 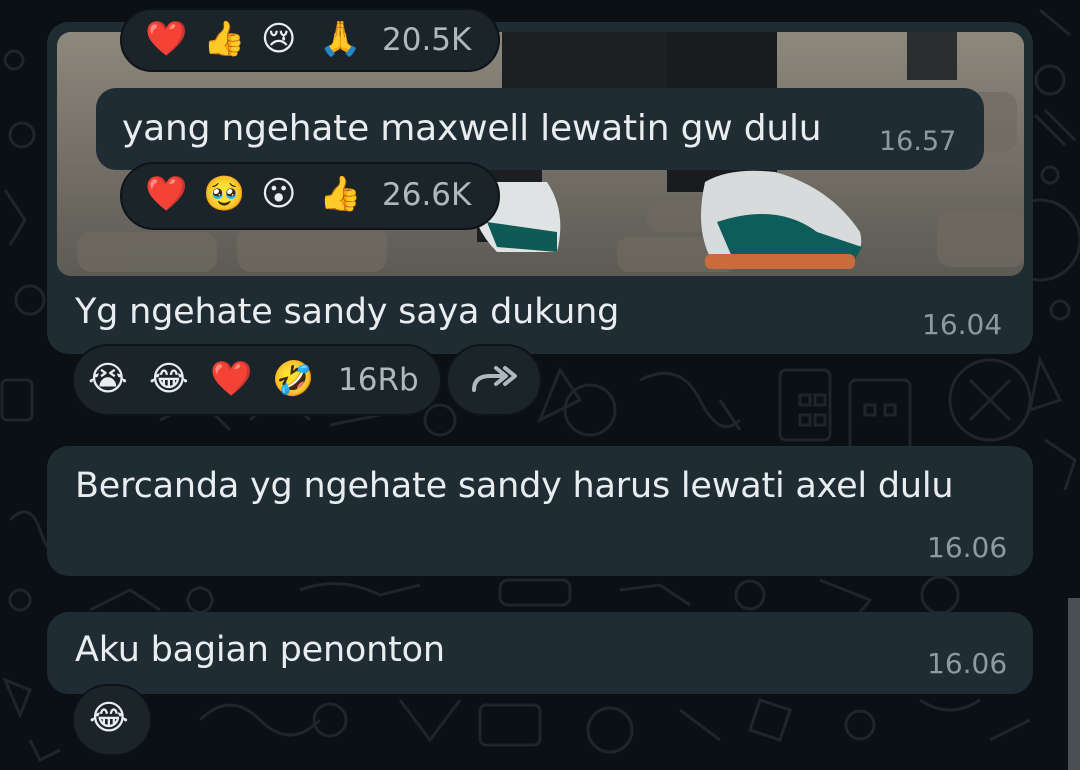 I want to click on reaction-emoji: 😭, so click(x=108, y=379).